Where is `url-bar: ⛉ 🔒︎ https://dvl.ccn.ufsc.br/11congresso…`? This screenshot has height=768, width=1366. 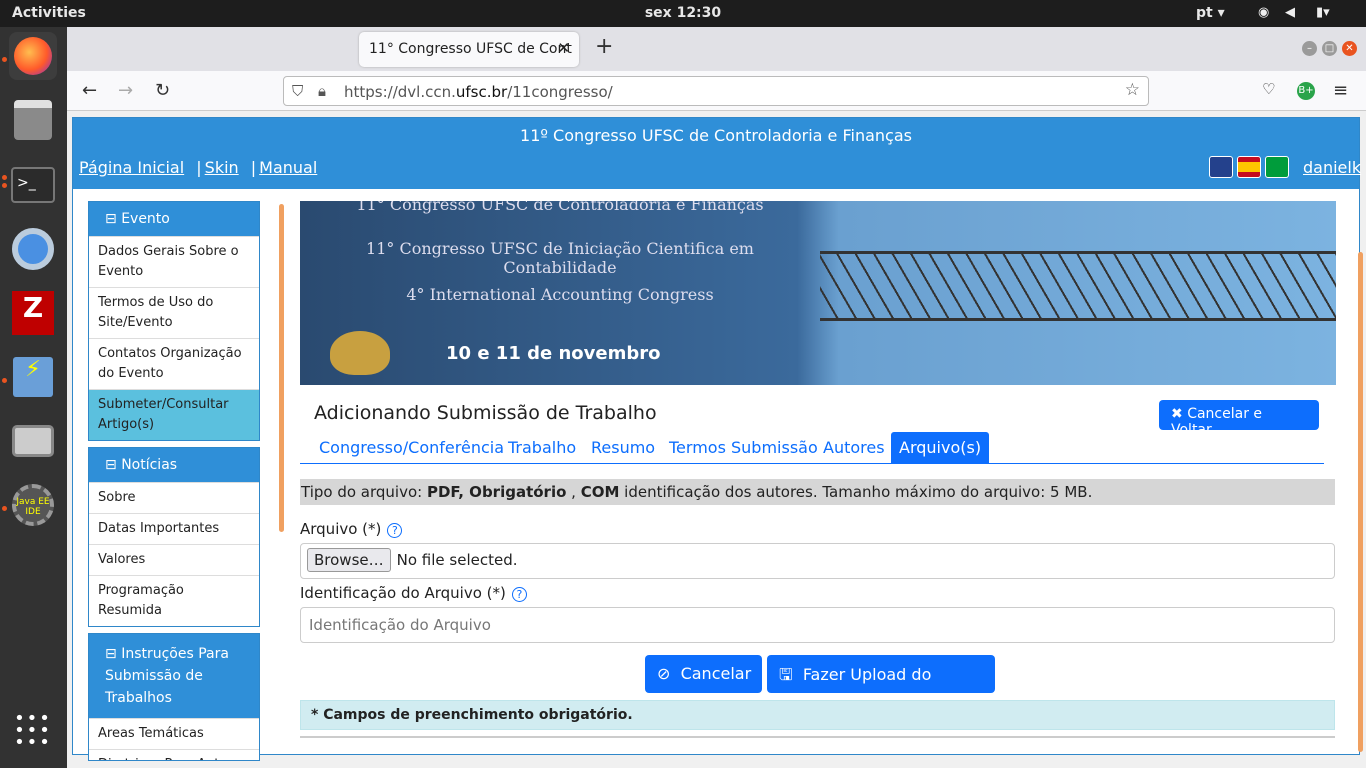
url-bar: ⛉ 🔒︎ https://dvl.ccn.ufsc.br/11congresso… is located at coordinates (716, 91).